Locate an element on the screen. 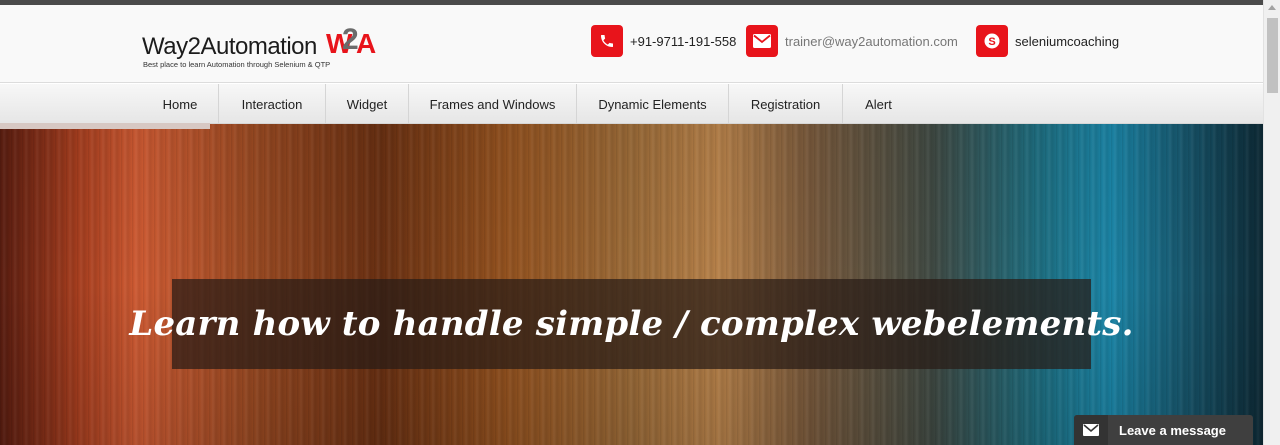 This screenshot has width=1280, height=445. contact-email: trainer@way2automation.com is located at coordinates (852, 41).